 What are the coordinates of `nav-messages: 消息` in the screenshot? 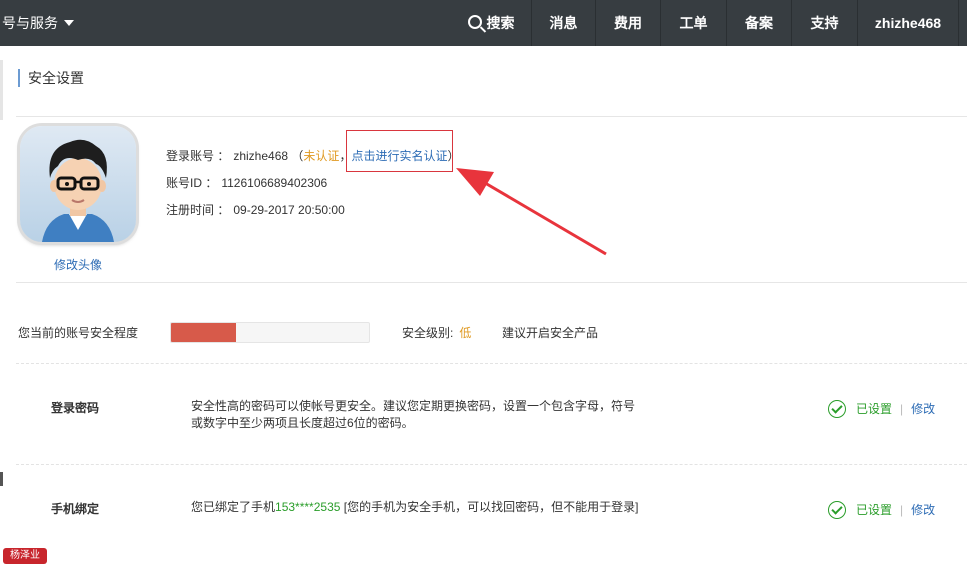 It's located at (563, 23).